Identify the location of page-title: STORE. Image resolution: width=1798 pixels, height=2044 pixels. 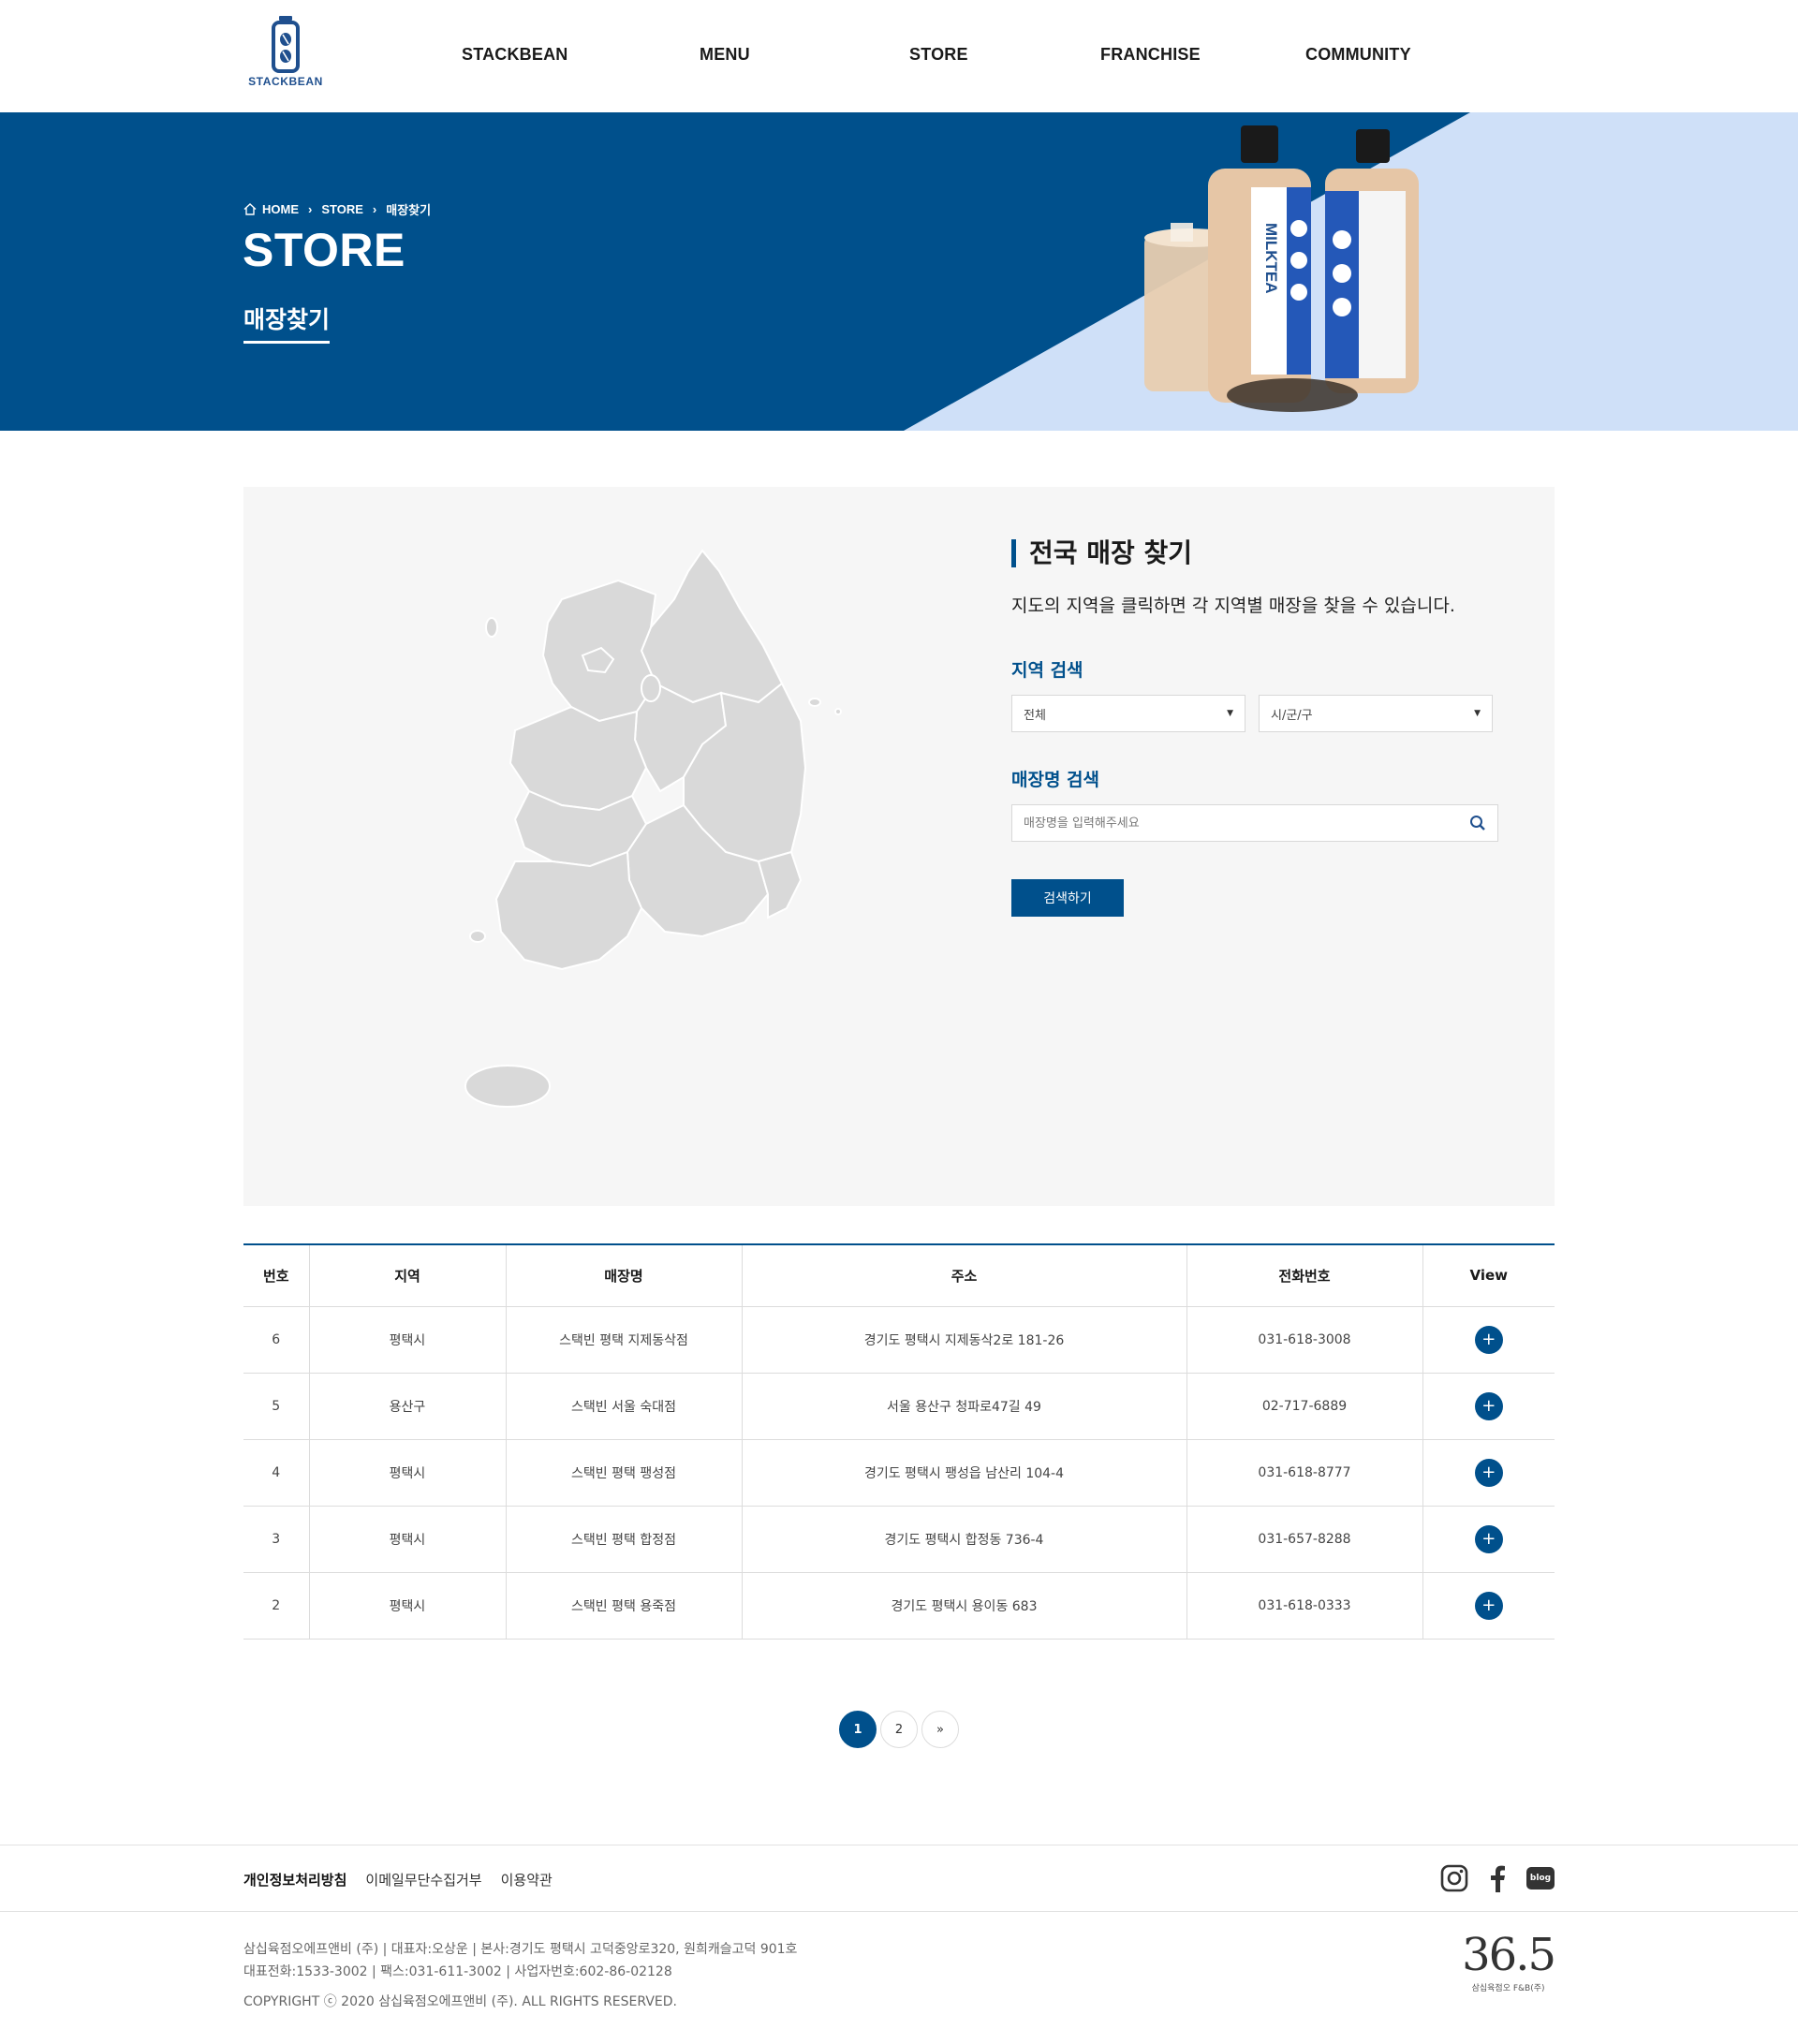
(324, 250).